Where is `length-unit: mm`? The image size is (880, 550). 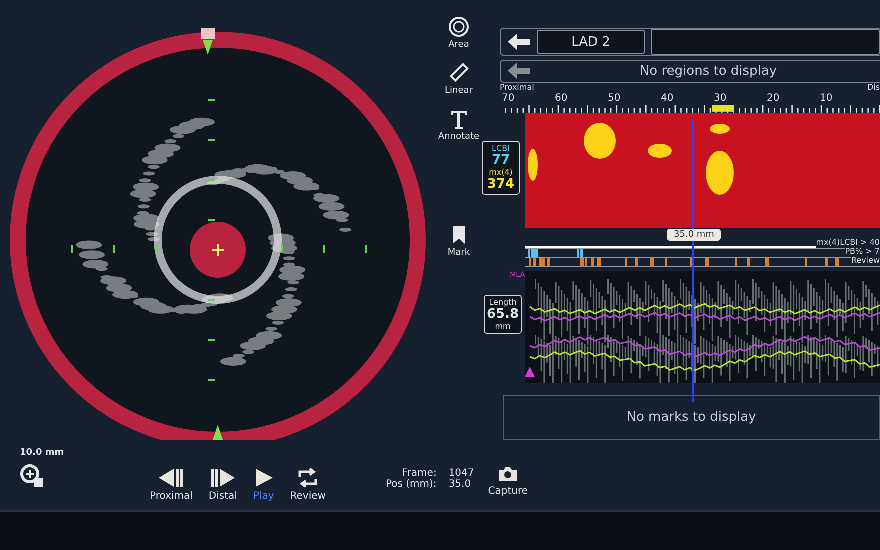 length-unit: mm is located at coordinates (503, 326).